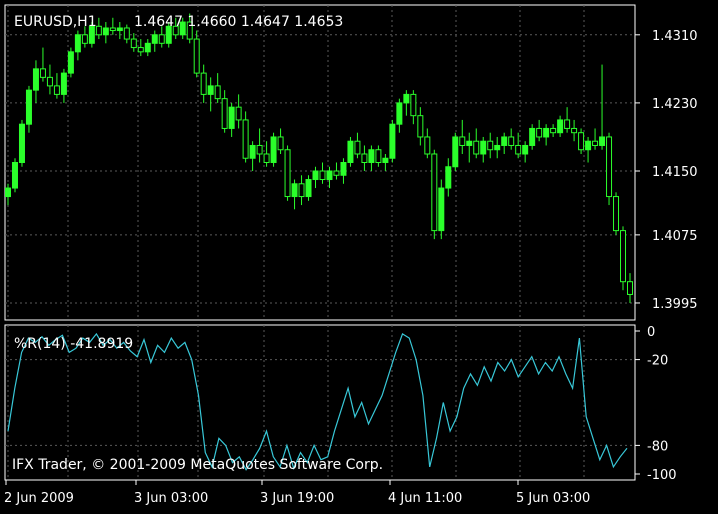 The image size is (718, 514). I want to click on time-tick-label: 4 Jun 11:00, so click(425, 498).